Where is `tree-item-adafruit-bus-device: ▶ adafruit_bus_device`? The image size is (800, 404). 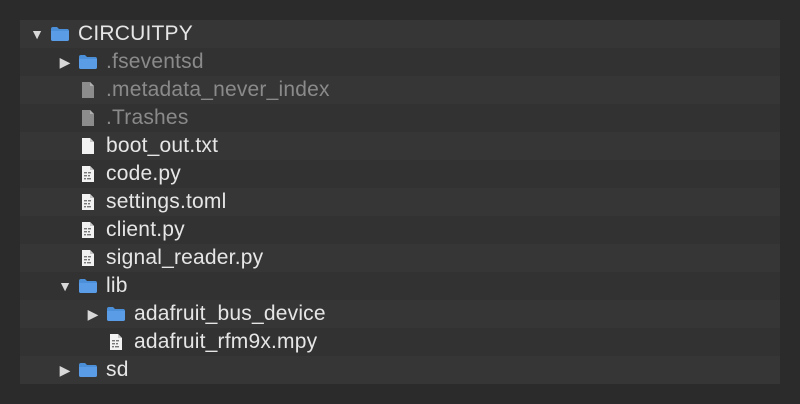 tree-item-adafruit-bus-device: ▶ adafruit_bus_device is located at coordinates (400, 314).